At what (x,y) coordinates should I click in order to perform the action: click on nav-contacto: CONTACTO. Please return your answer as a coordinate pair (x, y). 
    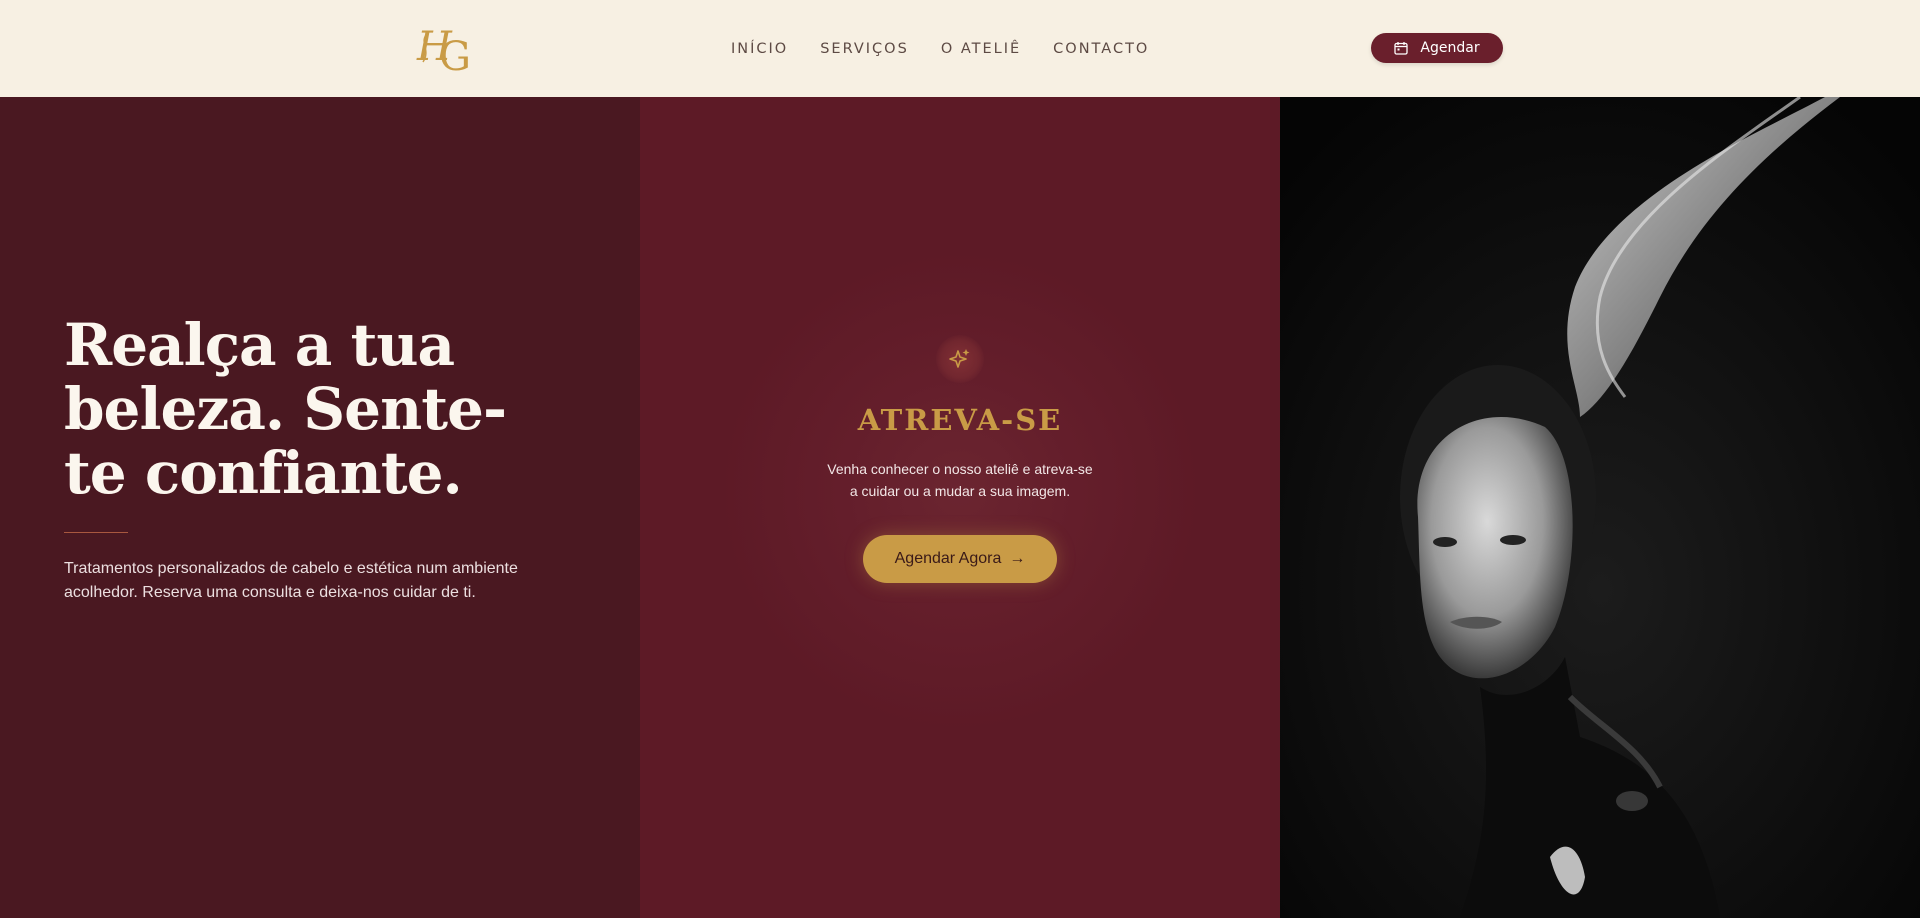
    Looking at the image, I should click on (1101, 49).